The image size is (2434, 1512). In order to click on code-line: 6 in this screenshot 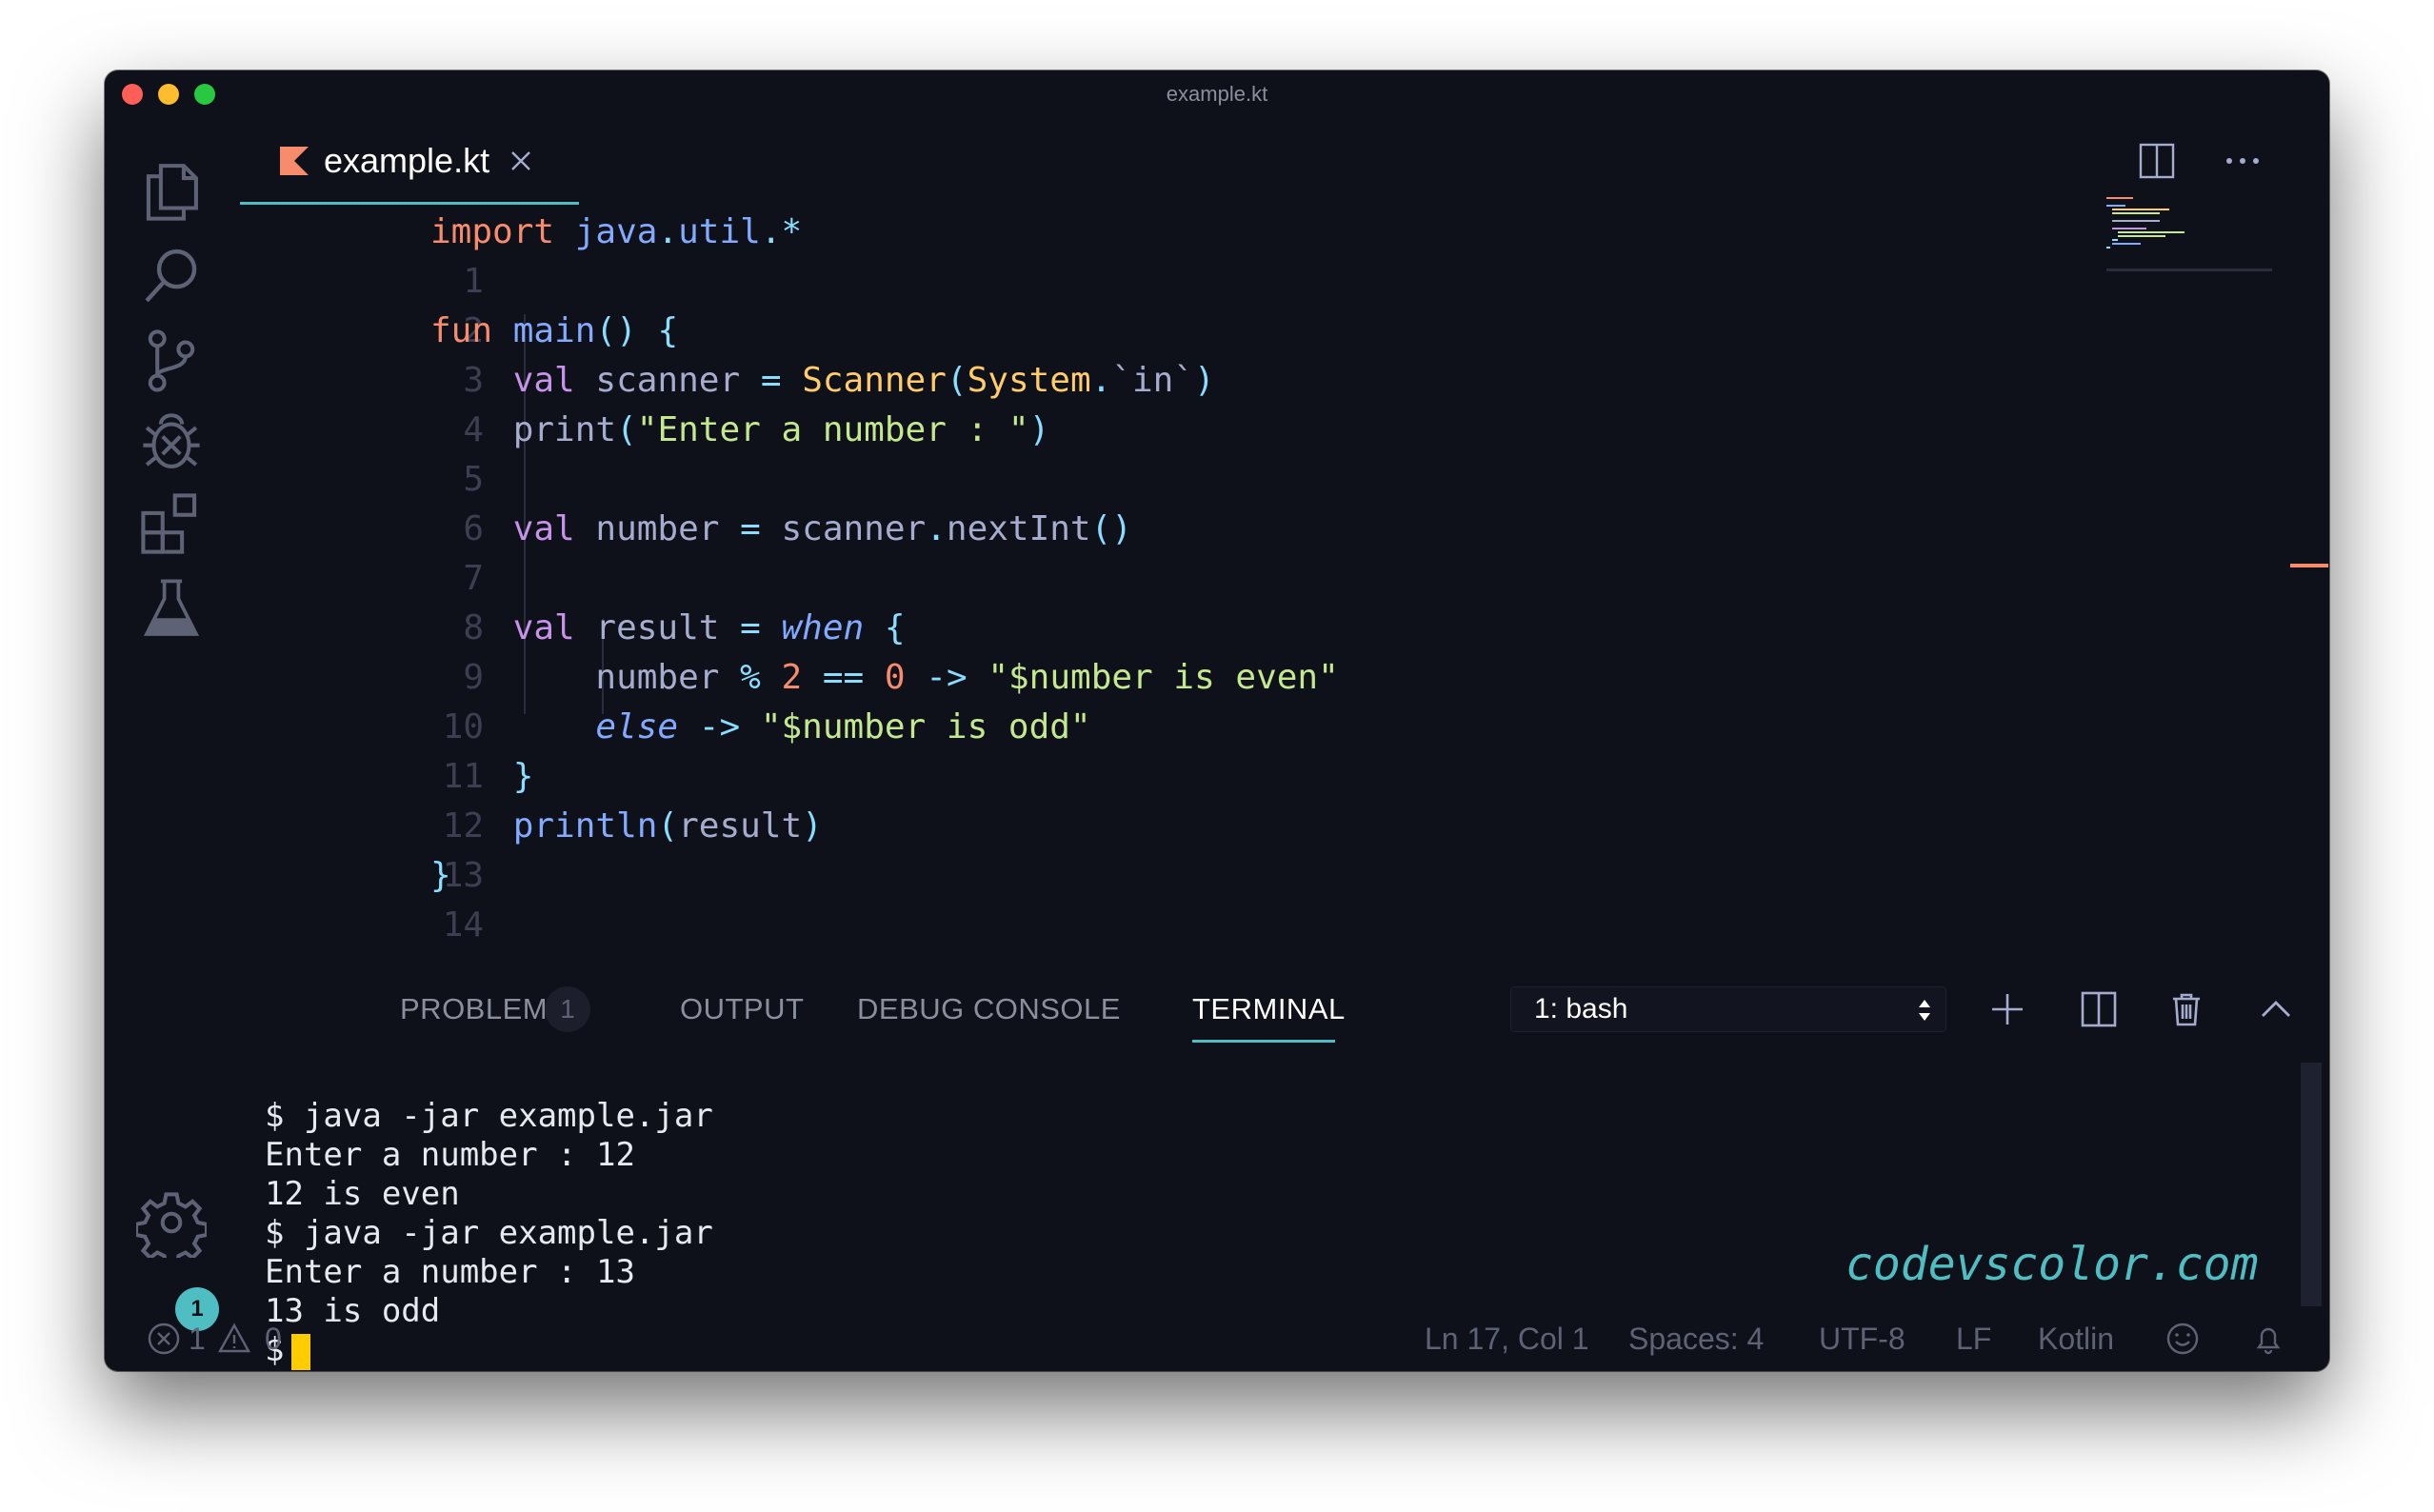, I will do `click(474, 528)`.